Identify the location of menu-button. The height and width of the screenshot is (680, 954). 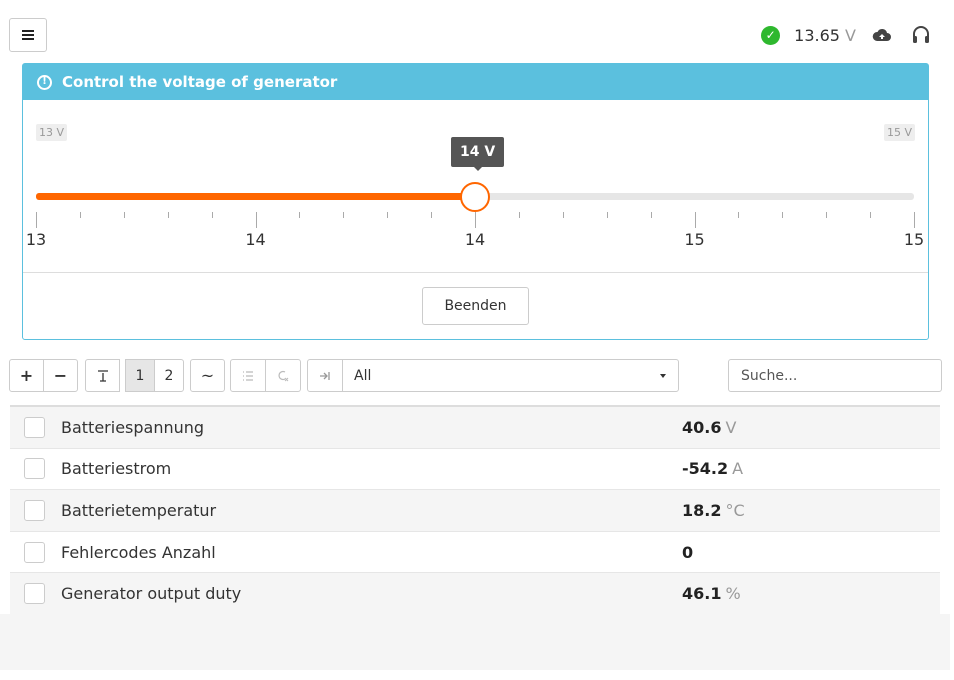
(28, 35).